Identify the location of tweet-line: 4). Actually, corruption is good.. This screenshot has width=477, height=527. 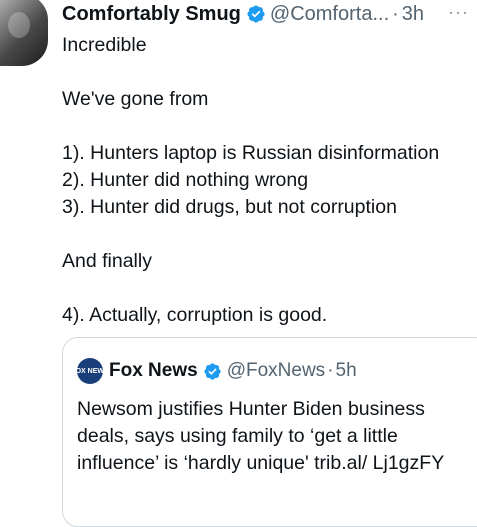
(195, 315).